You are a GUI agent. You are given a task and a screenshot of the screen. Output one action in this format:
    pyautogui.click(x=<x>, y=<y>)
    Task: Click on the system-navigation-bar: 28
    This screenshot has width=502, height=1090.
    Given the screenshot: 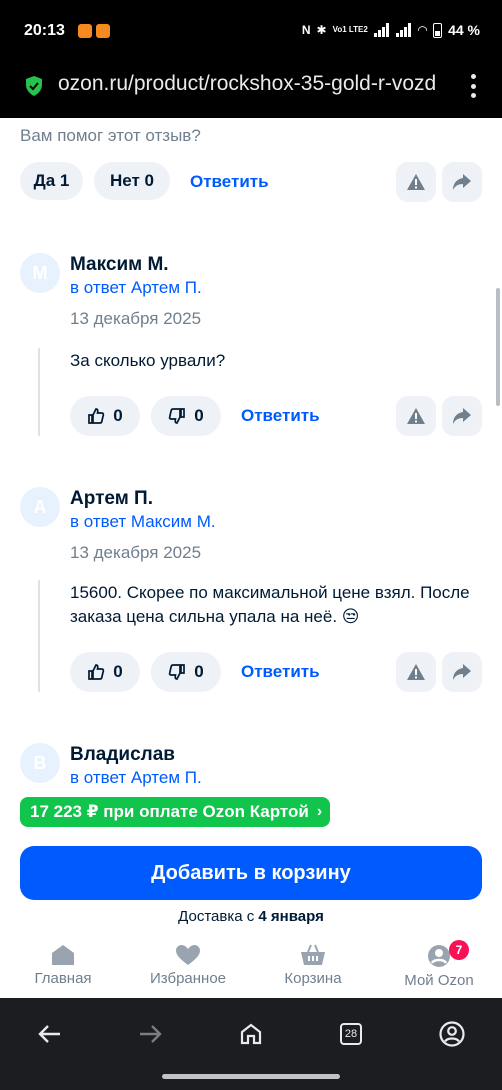 What is the action you would take?
    pyautogui.click(x=251, y=1044)
    